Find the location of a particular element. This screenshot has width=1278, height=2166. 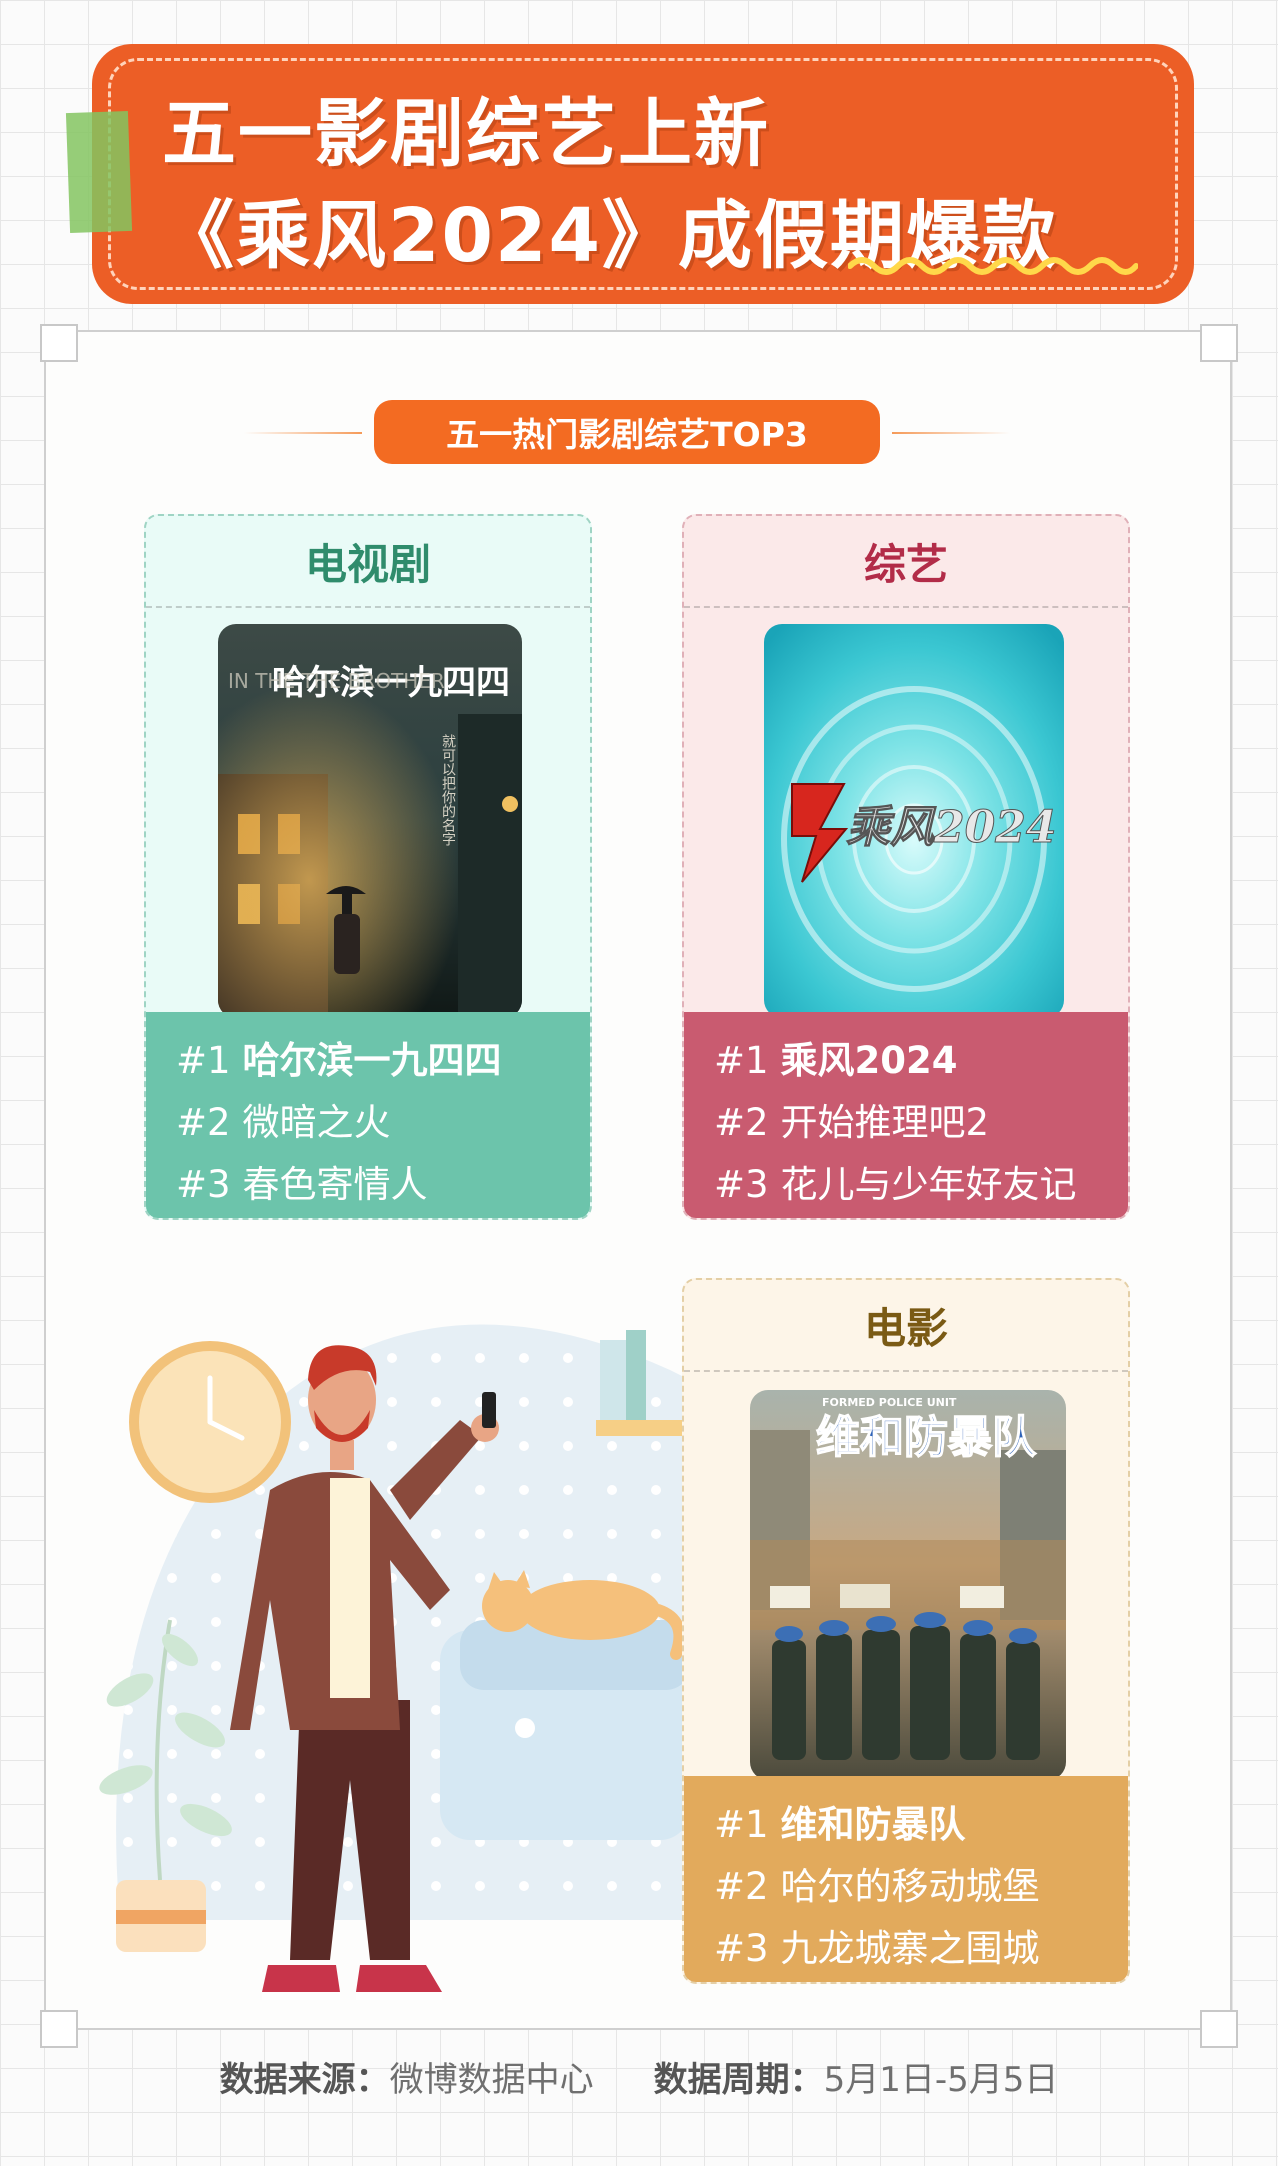

rank-item: #3 春色寄情人 is located at coordinates (383, 1185).